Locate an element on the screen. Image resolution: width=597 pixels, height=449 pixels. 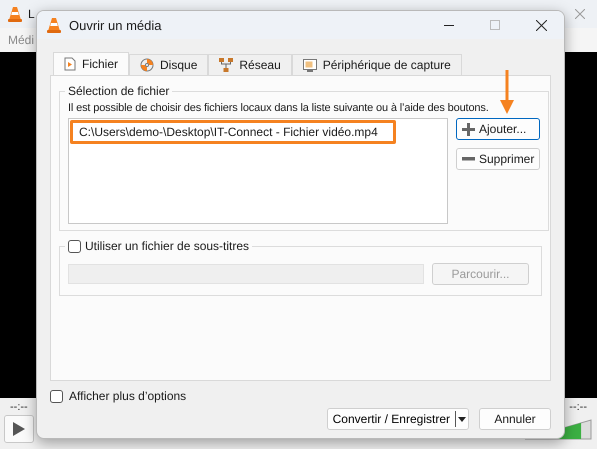
maximize-icon is located at coordinates (495, 25).